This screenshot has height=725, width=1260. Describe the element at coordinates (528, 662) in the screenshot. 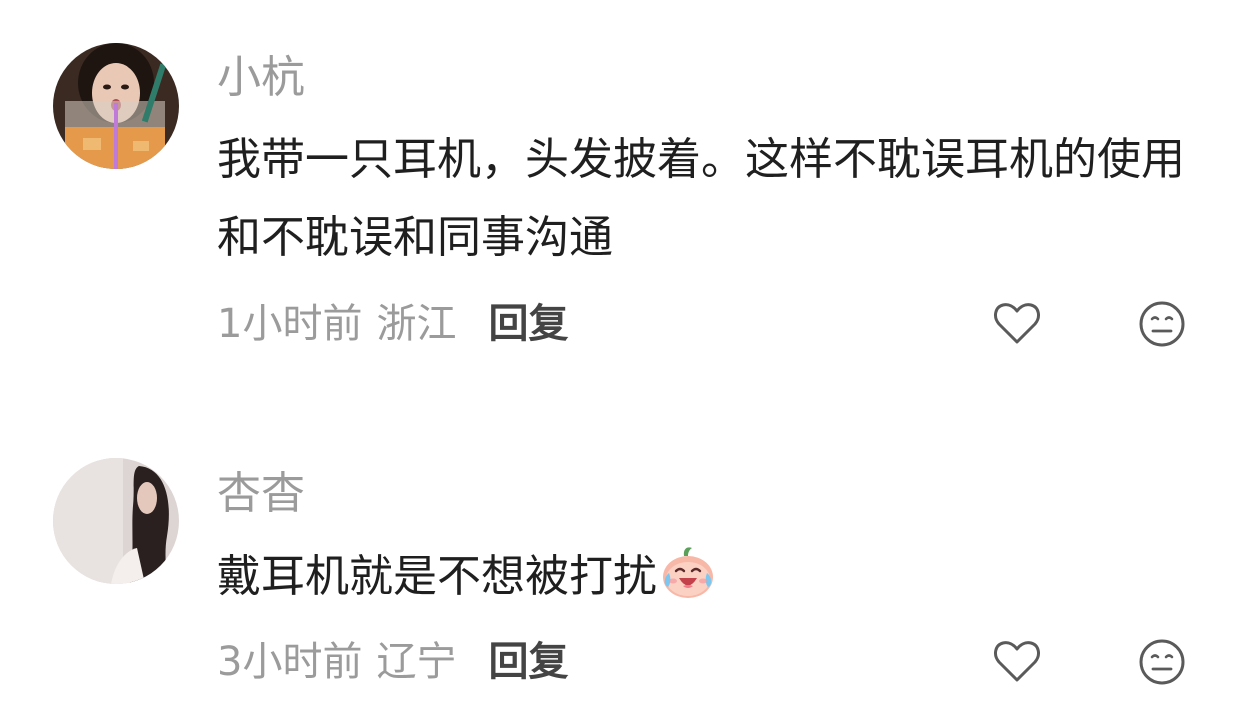

I see `reply-button: 回复` at that location.